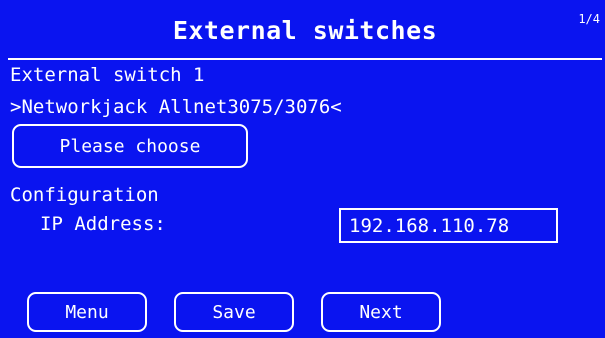  I want to click on next-button: Next, so click(381, 312).